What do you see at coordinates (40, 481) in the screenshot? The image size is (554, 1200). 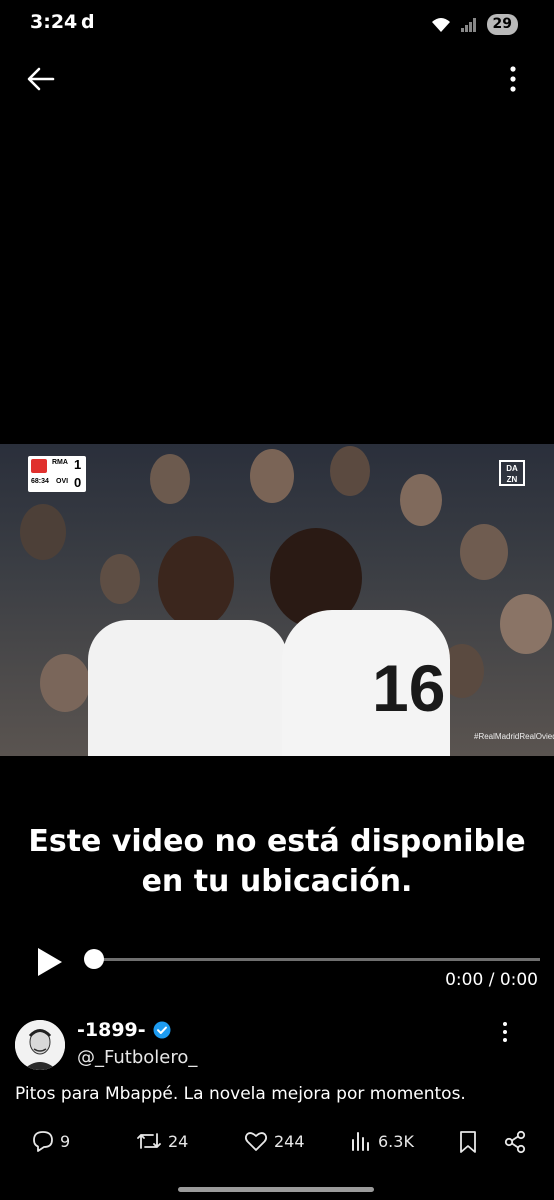 I see `match-clock: 68:34` at bounding box center [40, 481].